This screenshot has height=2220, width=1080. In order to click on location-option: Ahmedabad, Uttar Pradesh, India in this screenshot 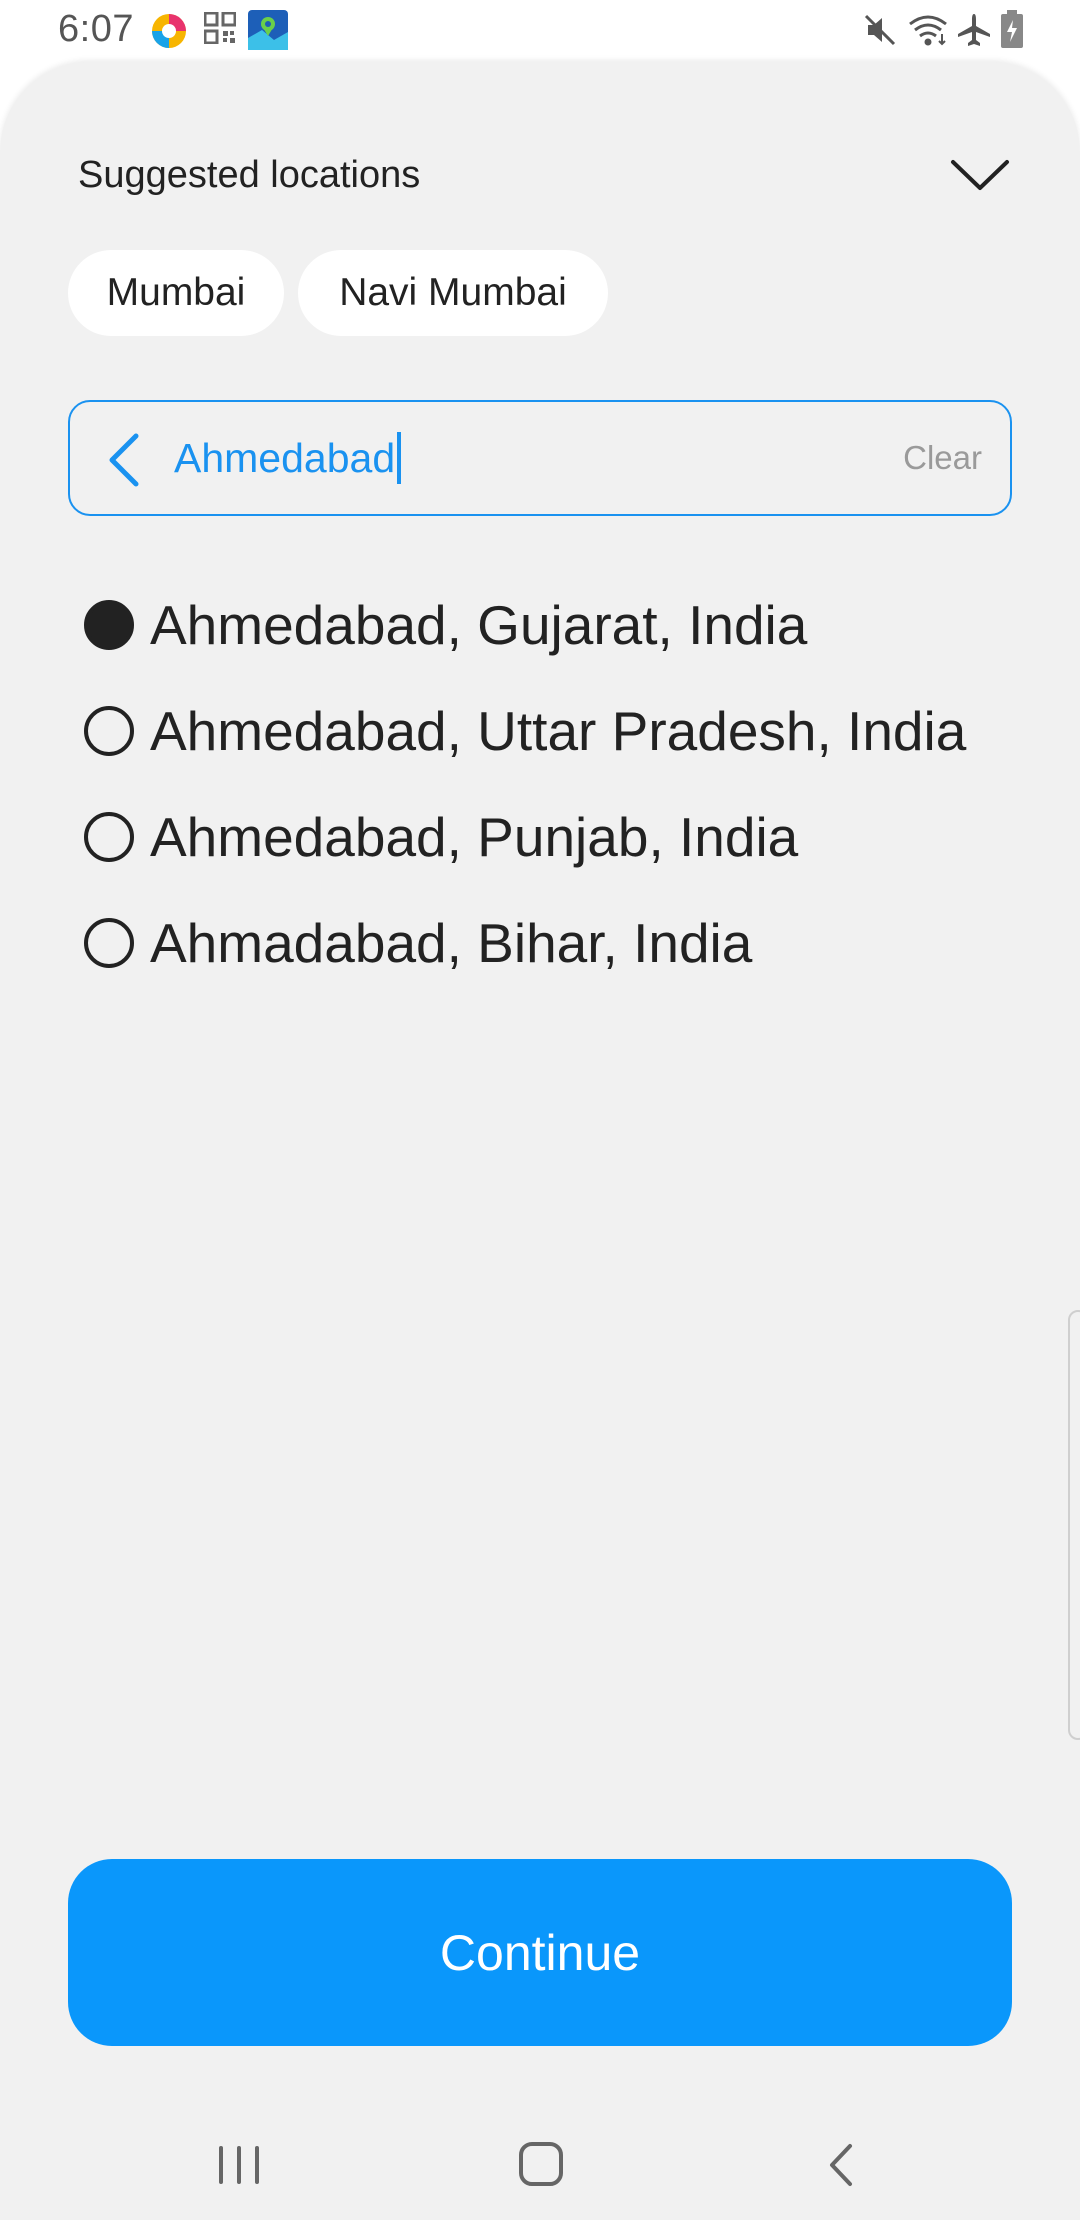, I will do `click(554, 731)`.